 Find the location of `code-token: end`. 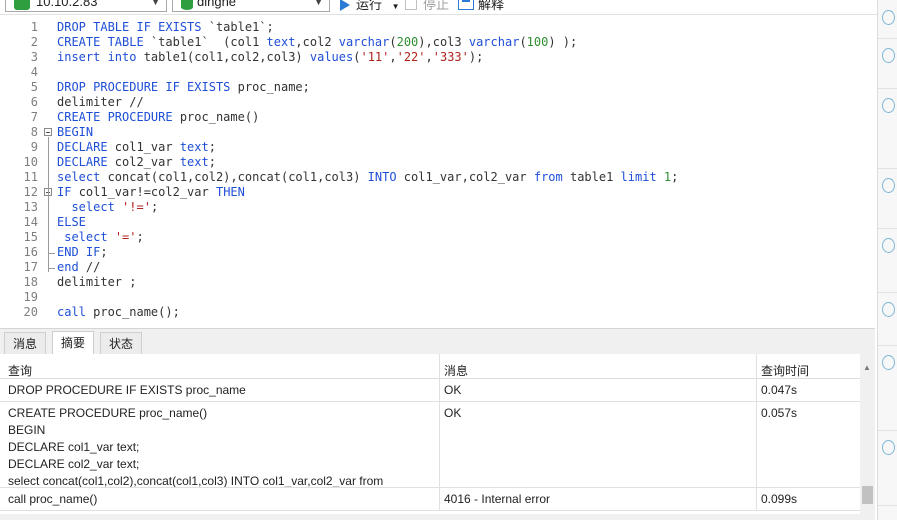

code-token: end is located at coordinates (71, 267).